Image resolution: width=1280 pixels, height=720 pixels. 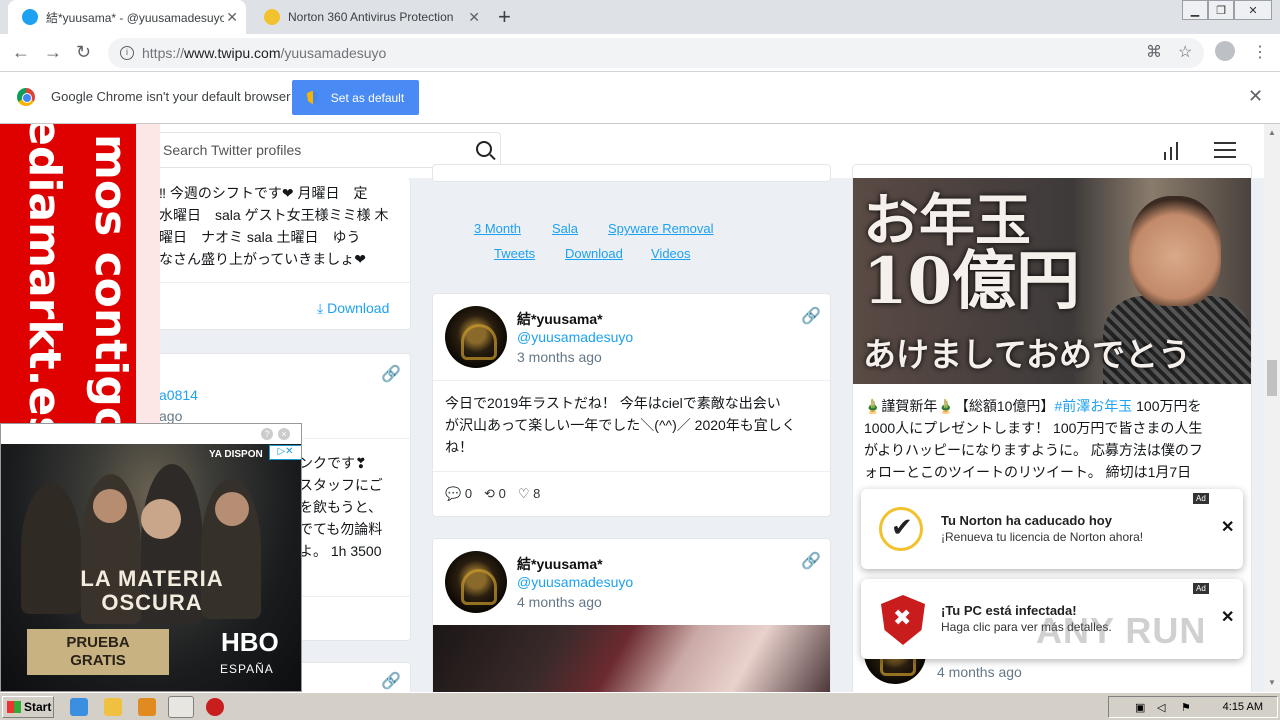 What do you see at coordinates (171, 416) in the screenshot?
I see `tweet-time: ago` at bounding box center [171, 416].